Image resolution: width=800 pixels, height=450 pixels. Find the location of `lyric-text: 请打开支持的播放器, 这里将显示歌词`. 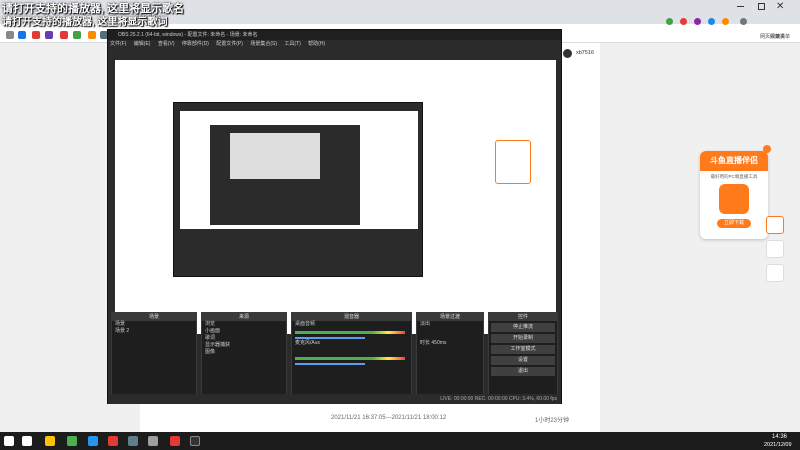

lyric-text: 请打开支持的播放器, 这里将显示歌词 is located at coordinates (85, 22).